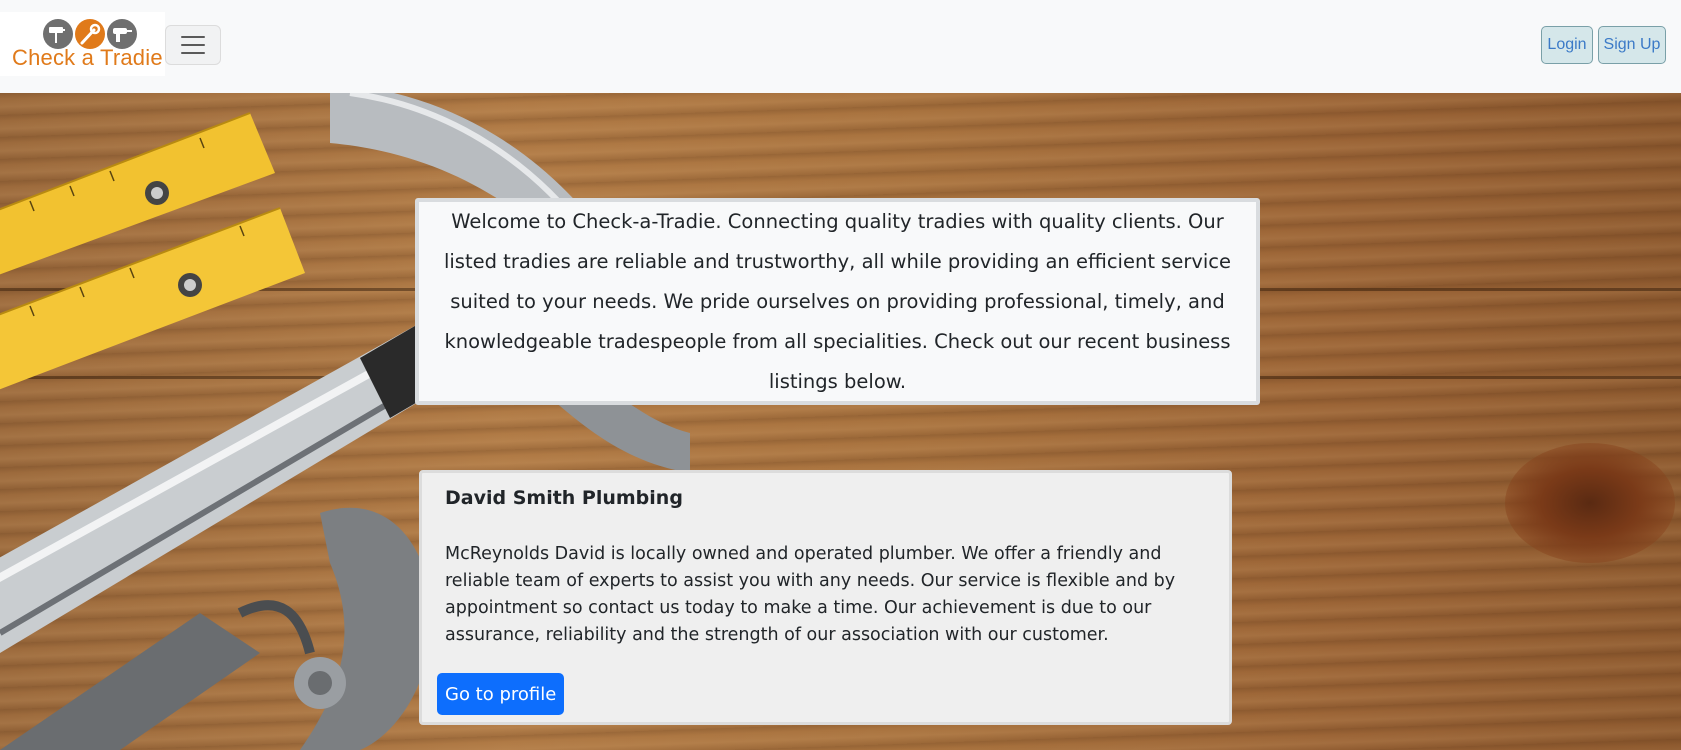 Image resolution: width=1681 pixels, height=750 pixels. I want to click on login-button: Login, so click(1567, 45).